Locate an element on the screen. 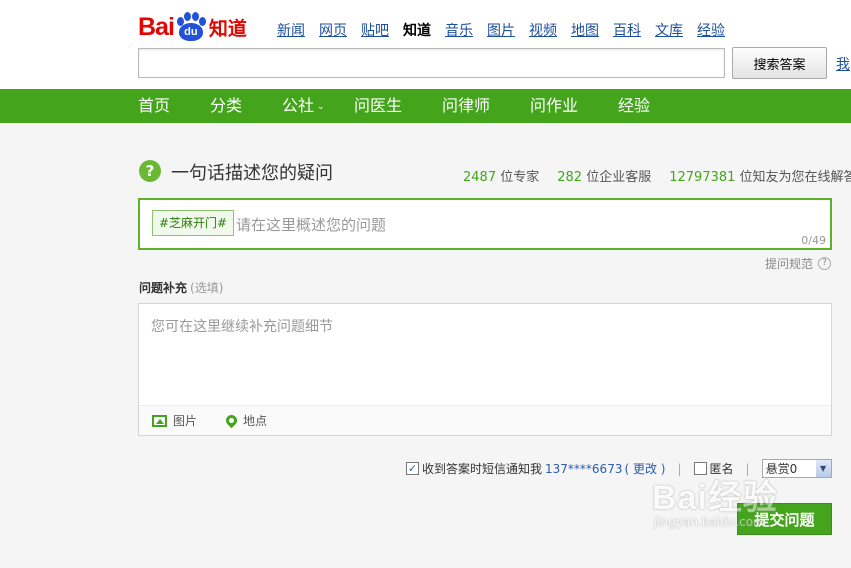 This screenshot has height=568, width=851. nav-link-music: 音乐 is located at coordinates (459, 30).